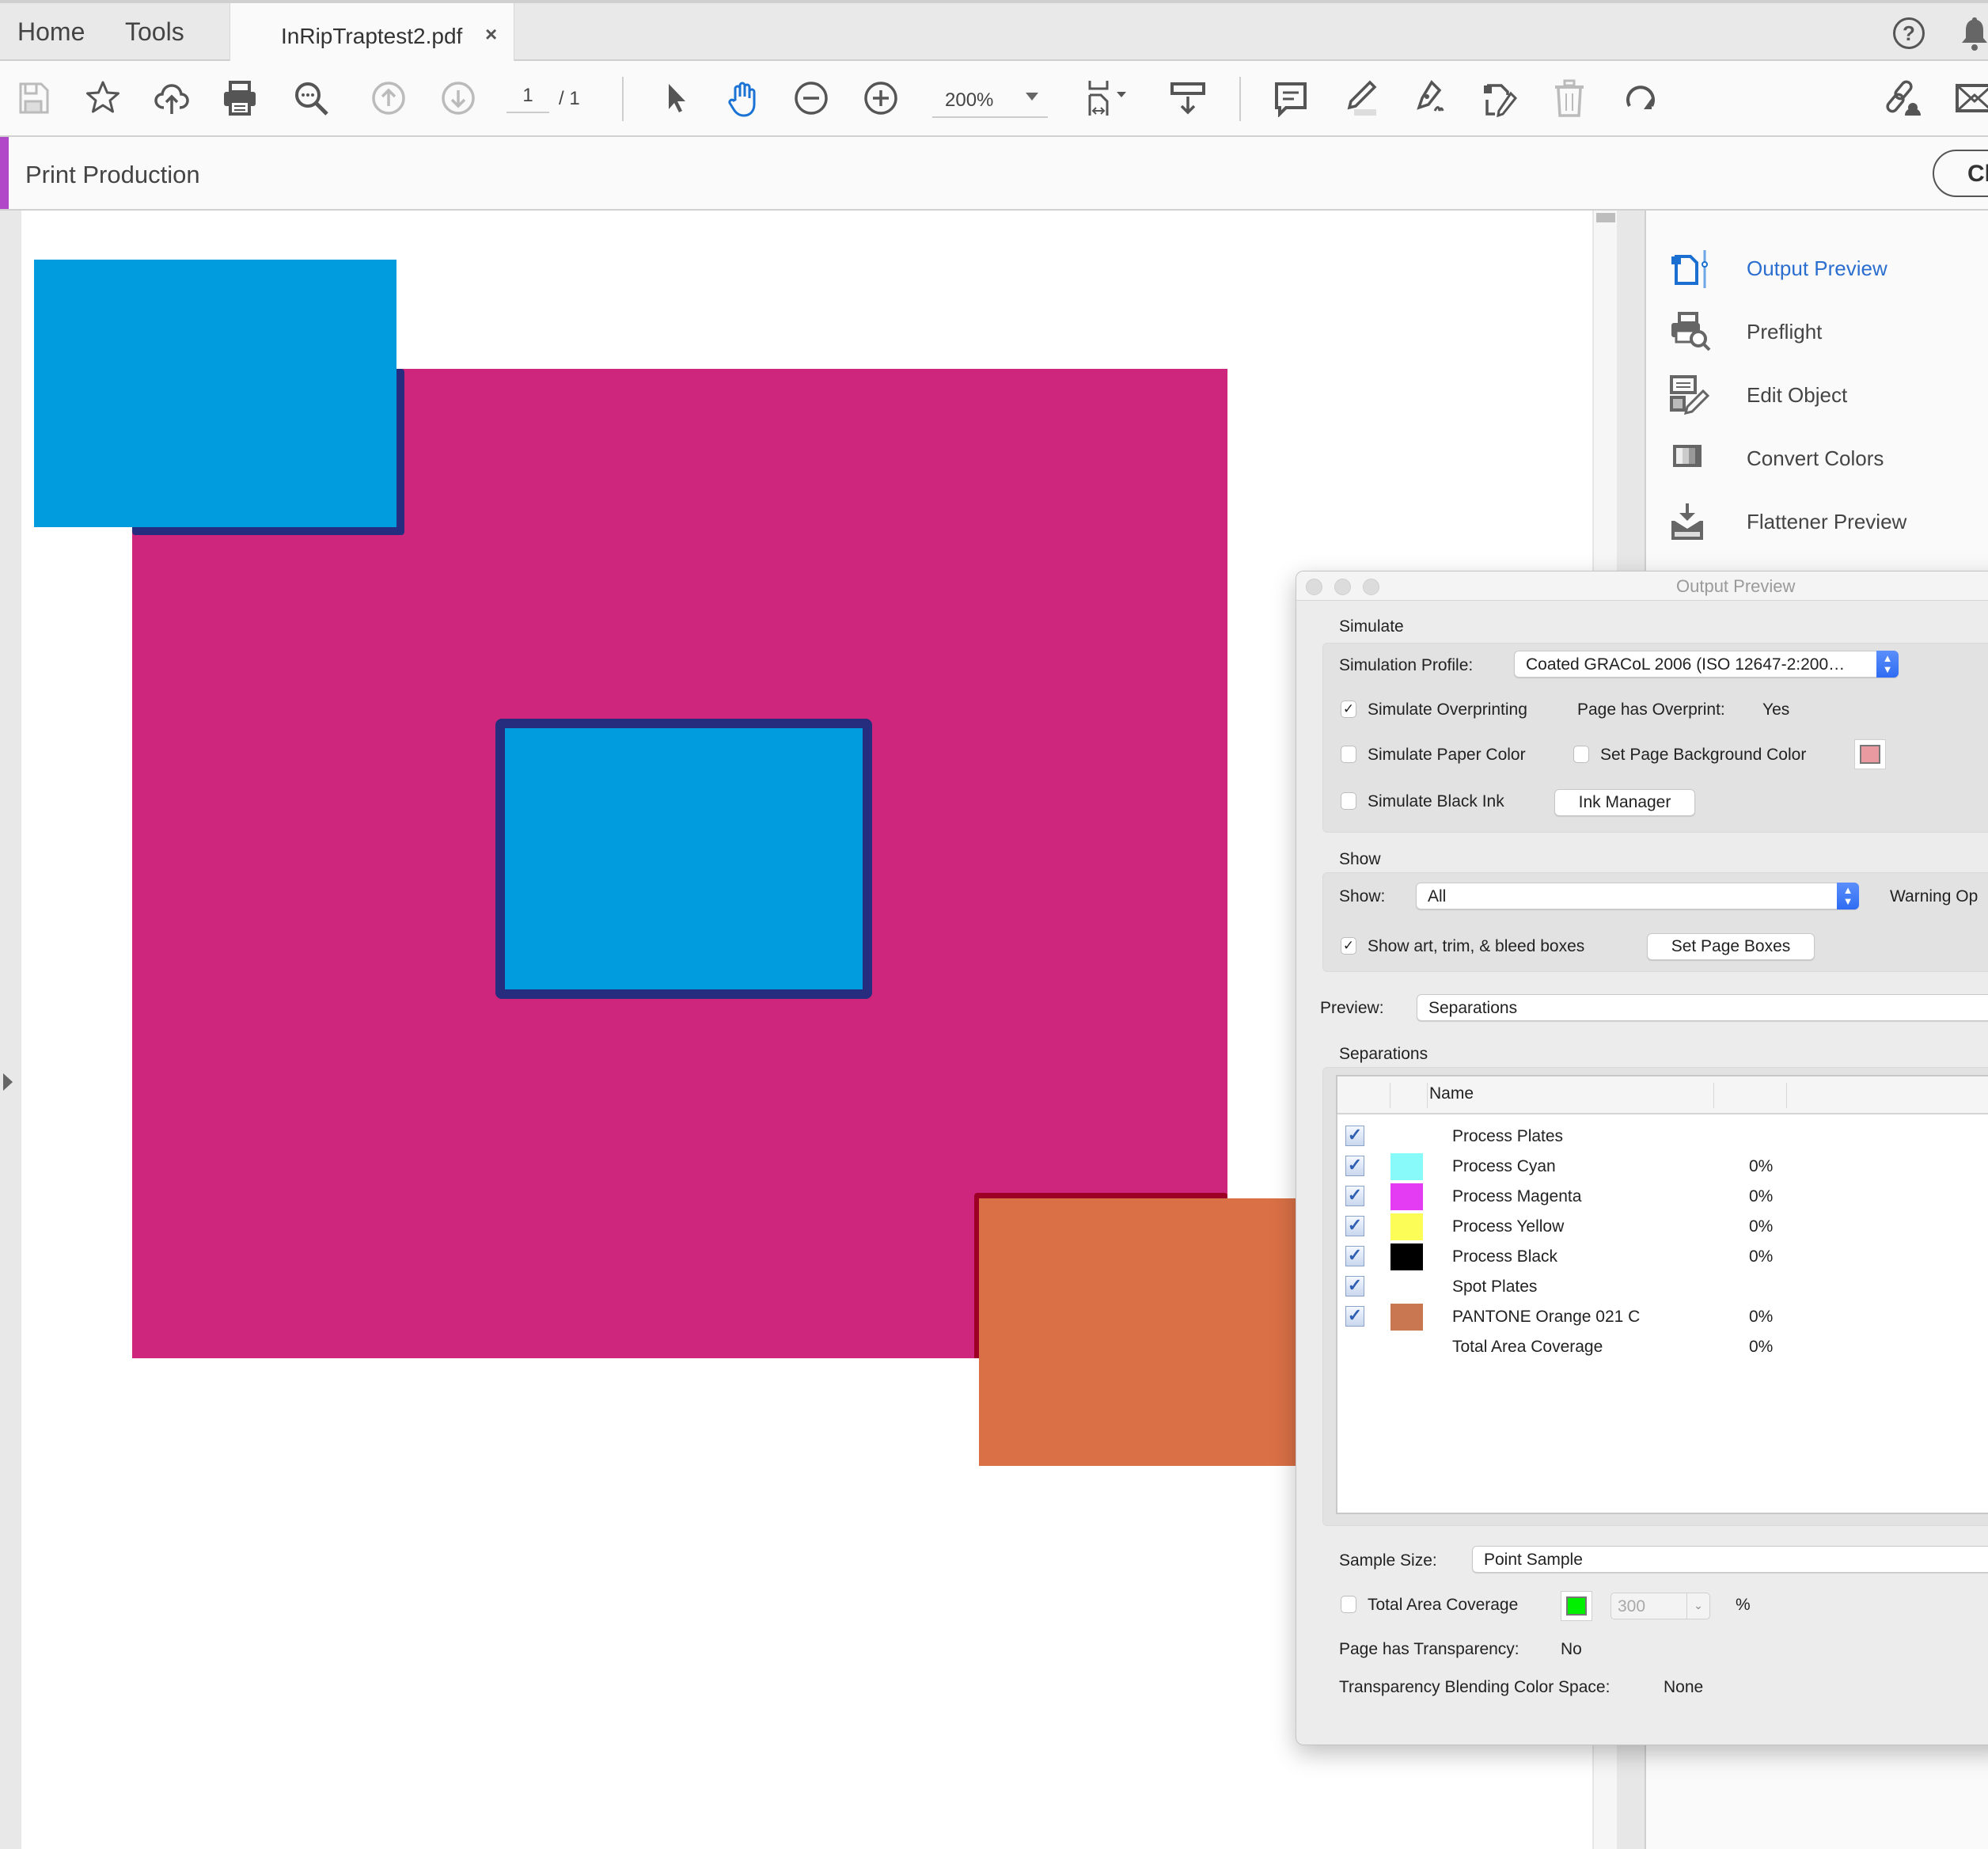  What do you see at coordinates (1291, 98) in the screenshot?
I see `comment-icon` at bounding box center [1291, 98].